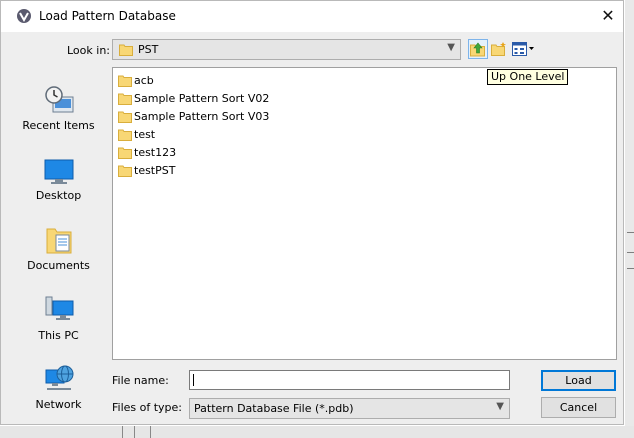 The width and height of the screenshot is (634, 438). What do you see at coordinates (528, 77) in the screenshot?
I see `up-one-level-tooltip: Up One Level` at bounding box center [528, 77].